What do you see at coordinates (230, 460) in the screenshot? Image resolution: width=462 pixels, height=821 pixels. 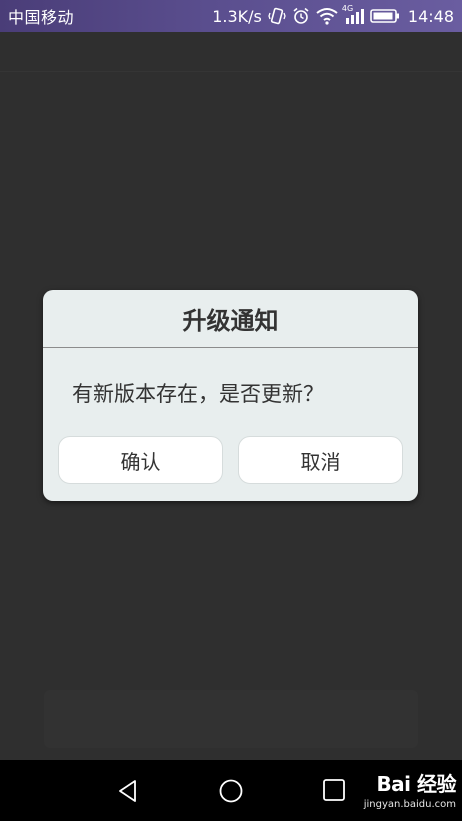 I see `dialog-button-row: 确认 取消` at bounding box center [230, 460].